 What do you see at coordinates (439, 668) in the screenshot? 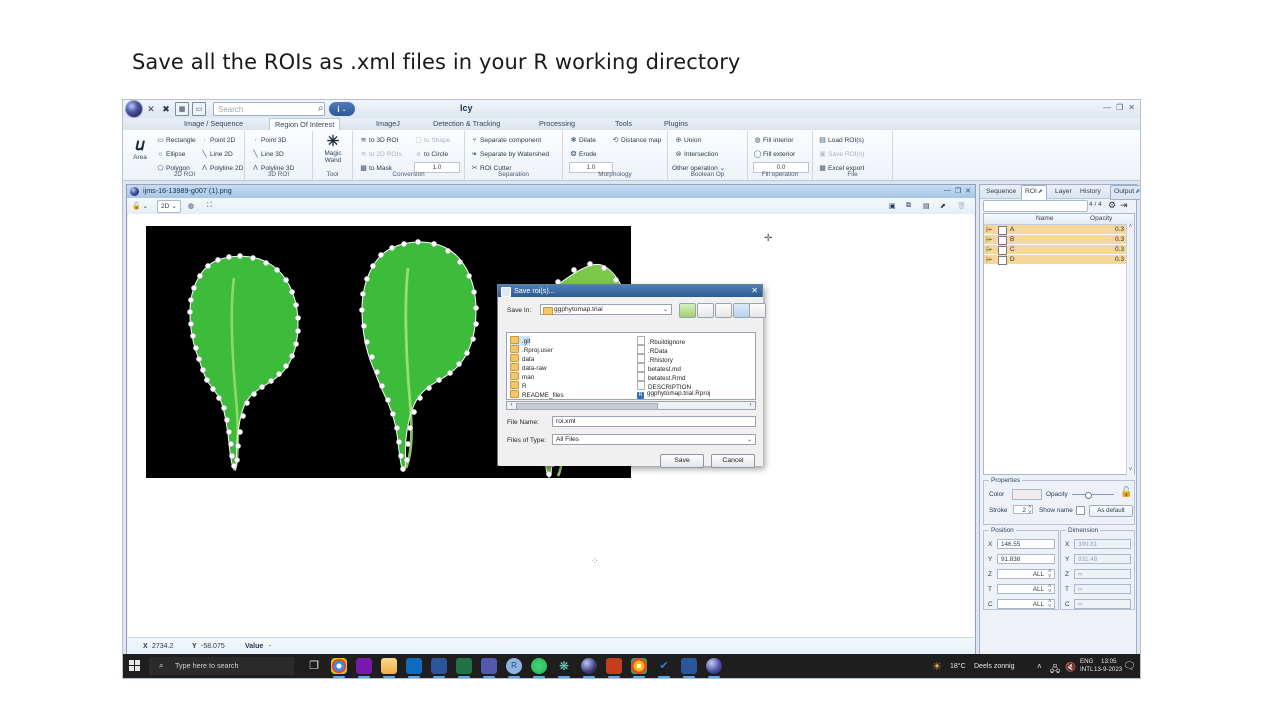
I see `word-icon` at bounding box center [439, 668].